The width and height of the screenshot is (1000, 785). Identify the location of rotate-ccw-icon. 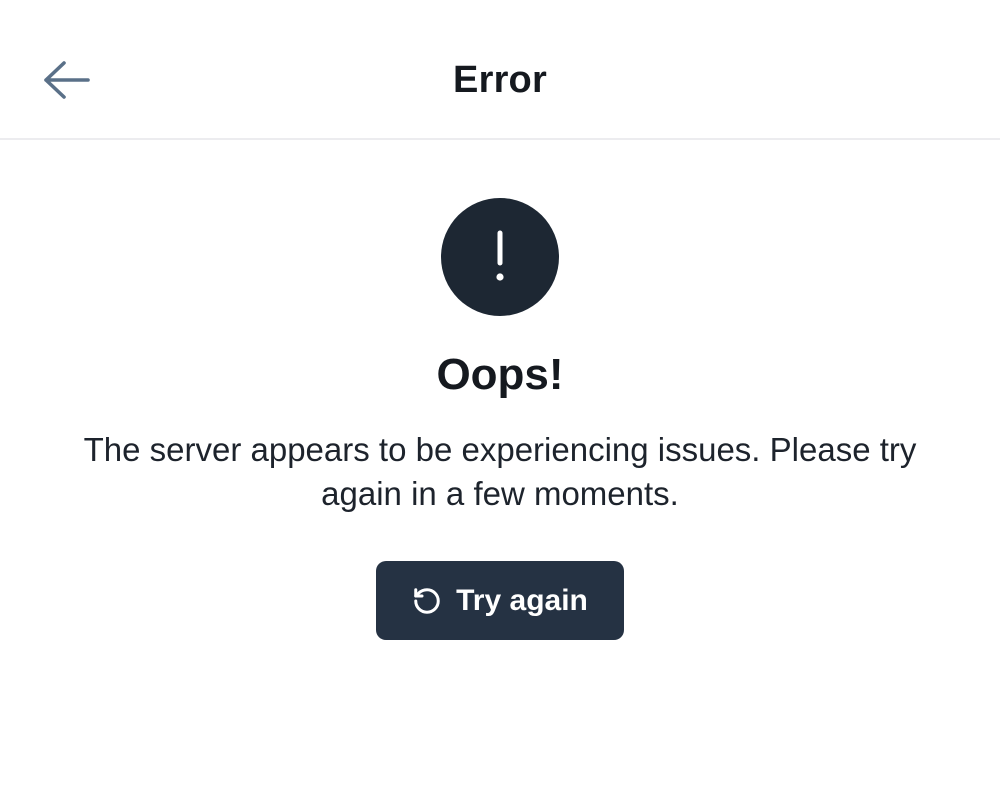
(427, 601).